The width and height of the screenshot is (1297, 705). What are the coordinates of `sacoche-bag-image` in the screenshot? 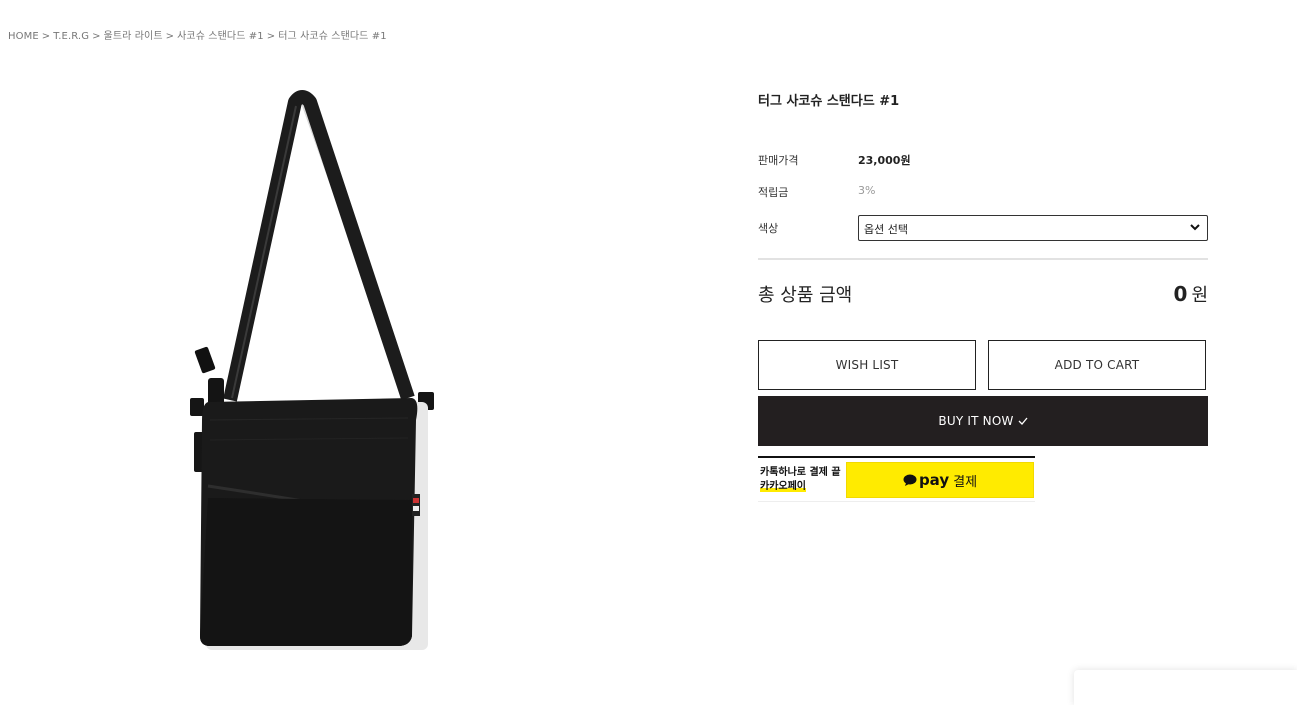 It's located at (312, 370).